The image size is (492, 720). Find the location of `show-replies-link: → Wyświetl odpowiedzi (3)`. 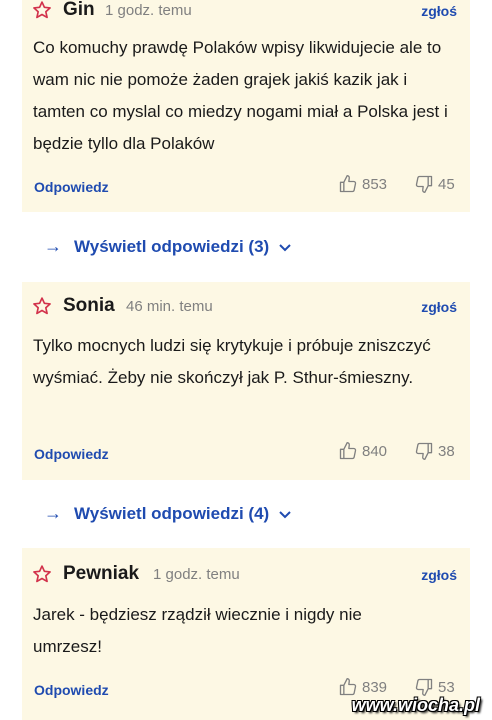

show-replies-link: → Wyświetl odpowiedzi (3) is located at coordinates (168, 246).